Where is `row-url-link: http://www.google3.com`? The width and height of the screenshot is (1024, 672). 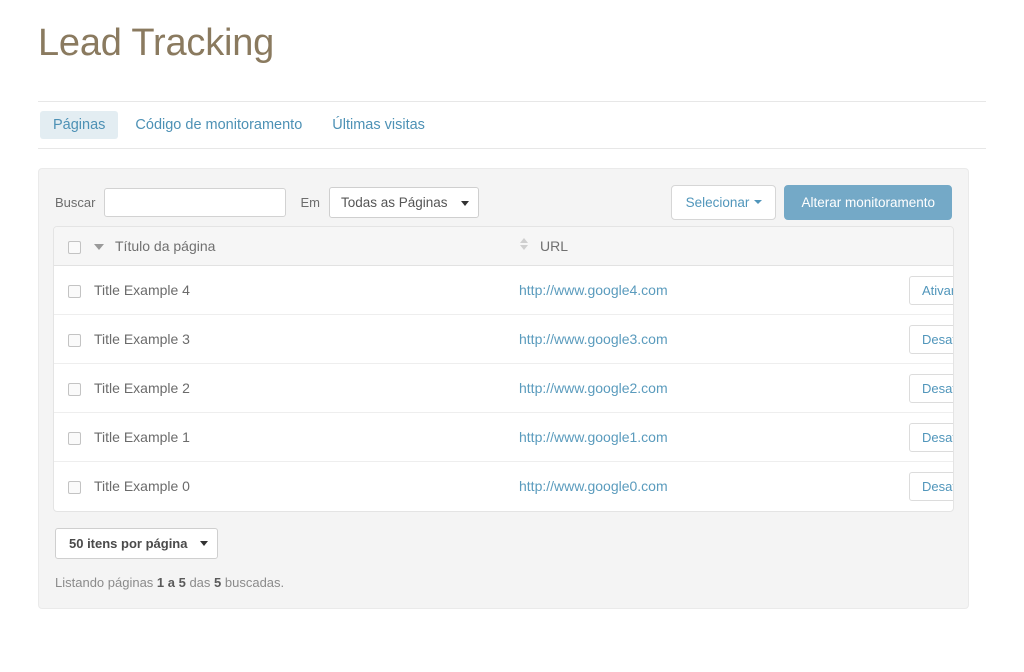
row-url-link: http://www.google3.com is located at coordinates (593, 339).